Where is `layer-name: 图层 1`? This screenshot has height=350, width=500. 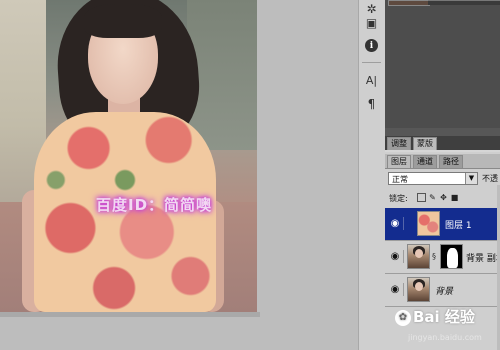 layer-name: 图层 1 is located at coordinates (458, 224).